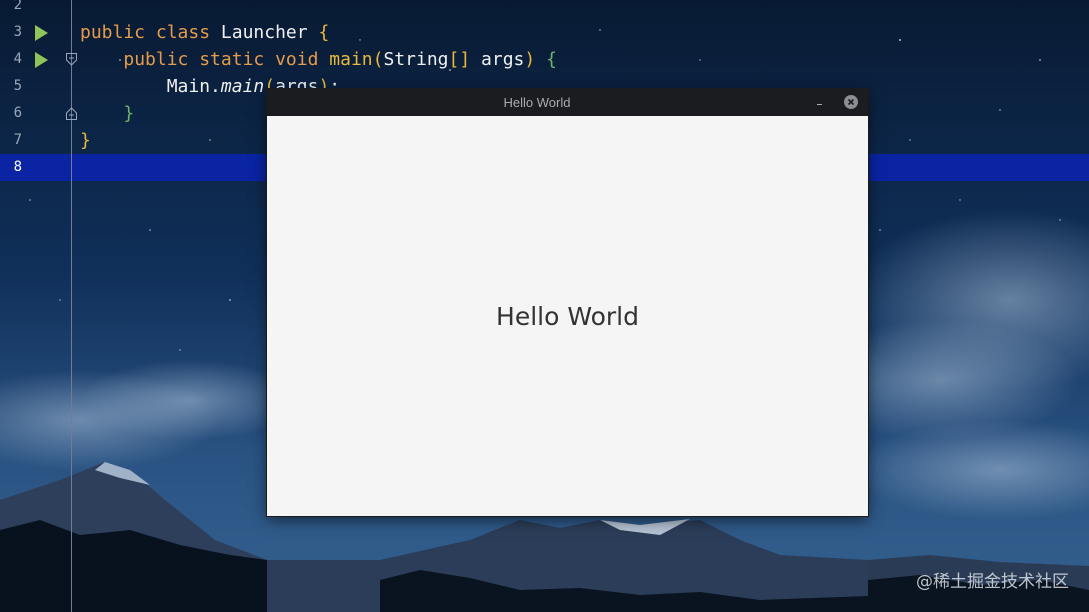 The height and width of the screenshot is (612, 1089). What do you see at coordinates (544, 9) in the screenshot?
I see `code-line: 2` at bounding box center [544, 9].